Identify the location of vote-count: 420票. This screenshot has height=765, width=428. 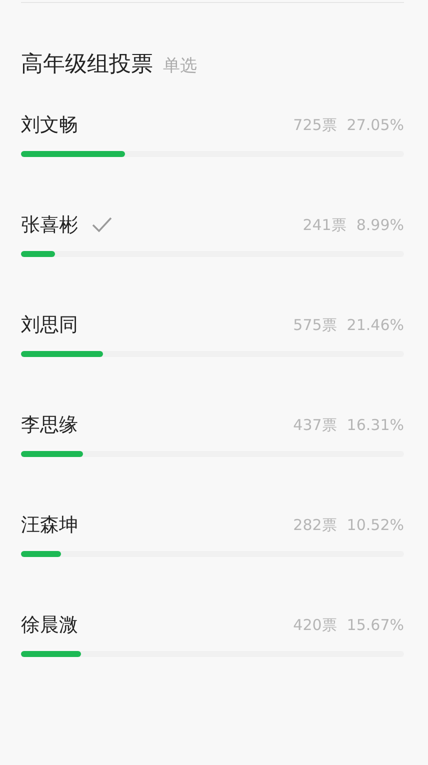
(315, 625).